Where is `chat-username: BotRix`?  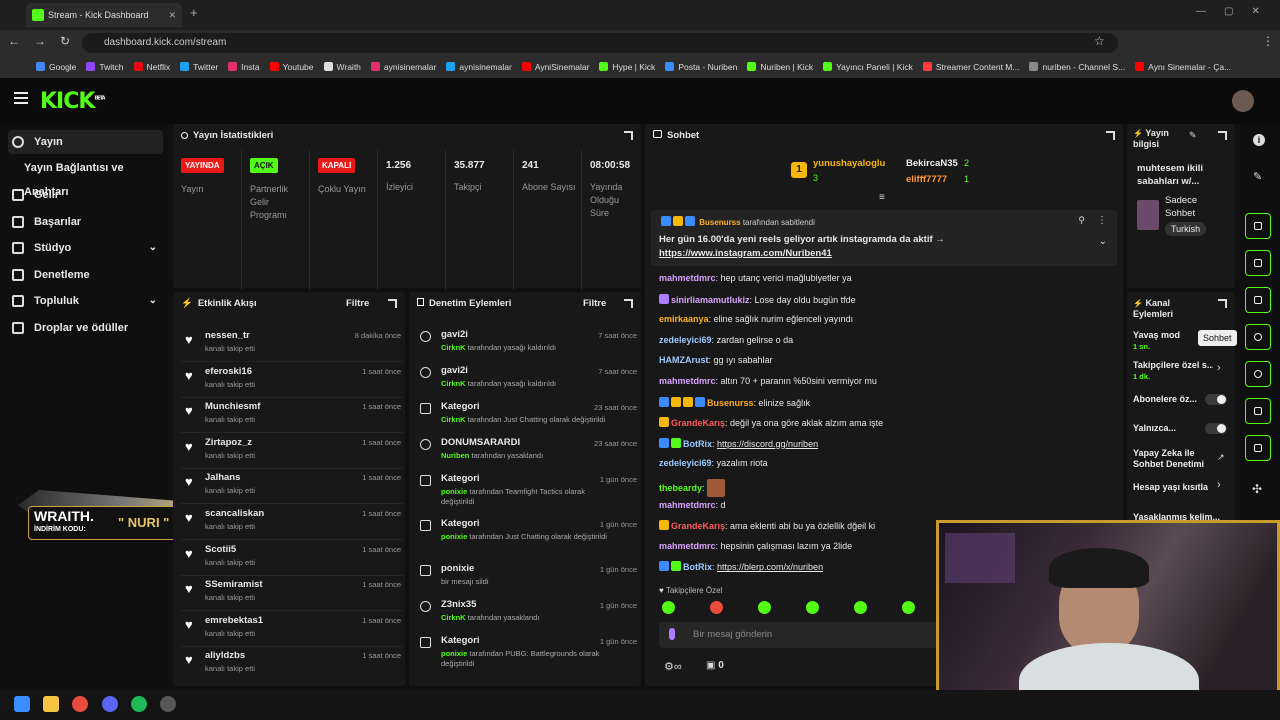 chat-username: BotRix is located at coordinates (697, 444).